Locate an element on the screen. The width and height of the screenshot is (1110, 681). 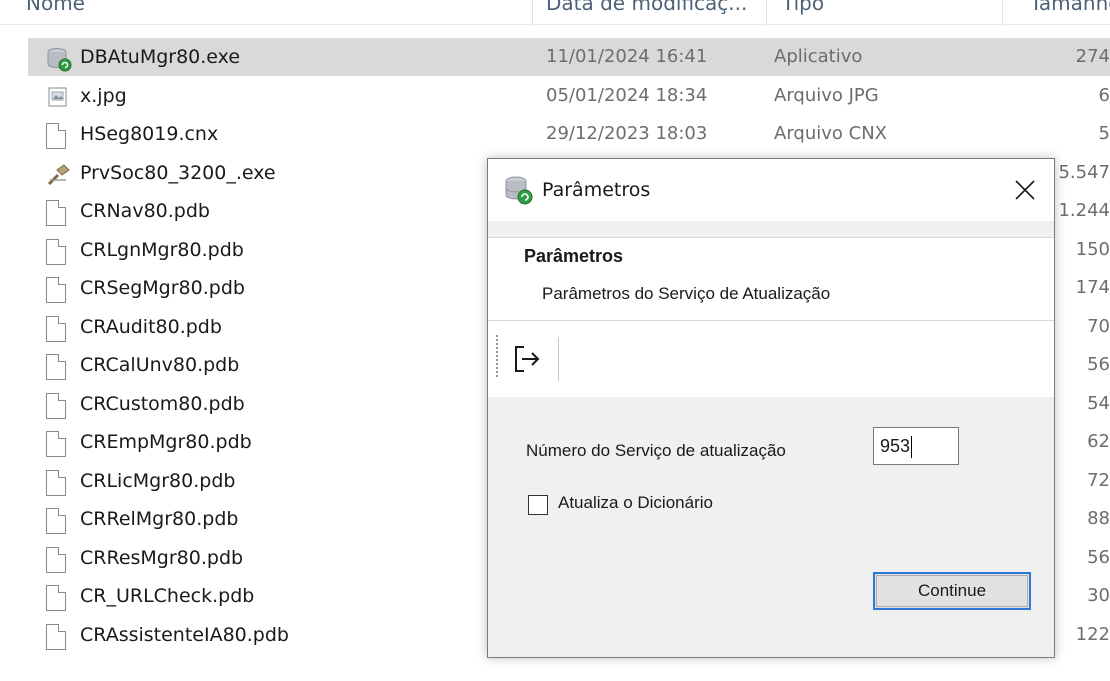
file-modified-date: 11/01/2024 16:41 is located at coordinates (627, 56).